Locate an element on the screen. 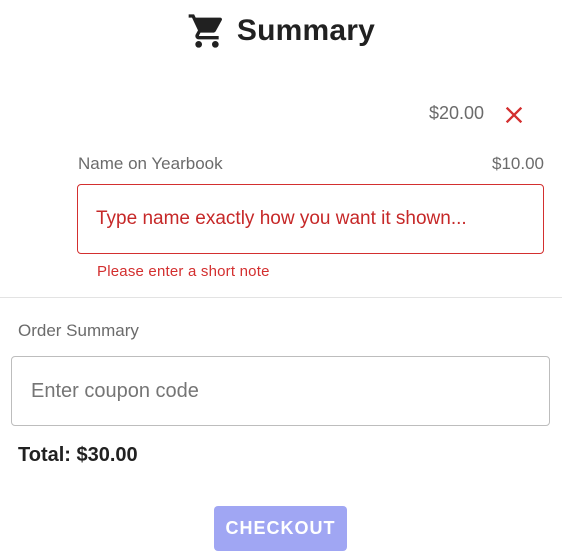 The image size is (562, 556). remove-item-button is located at coordinates (514, 115).